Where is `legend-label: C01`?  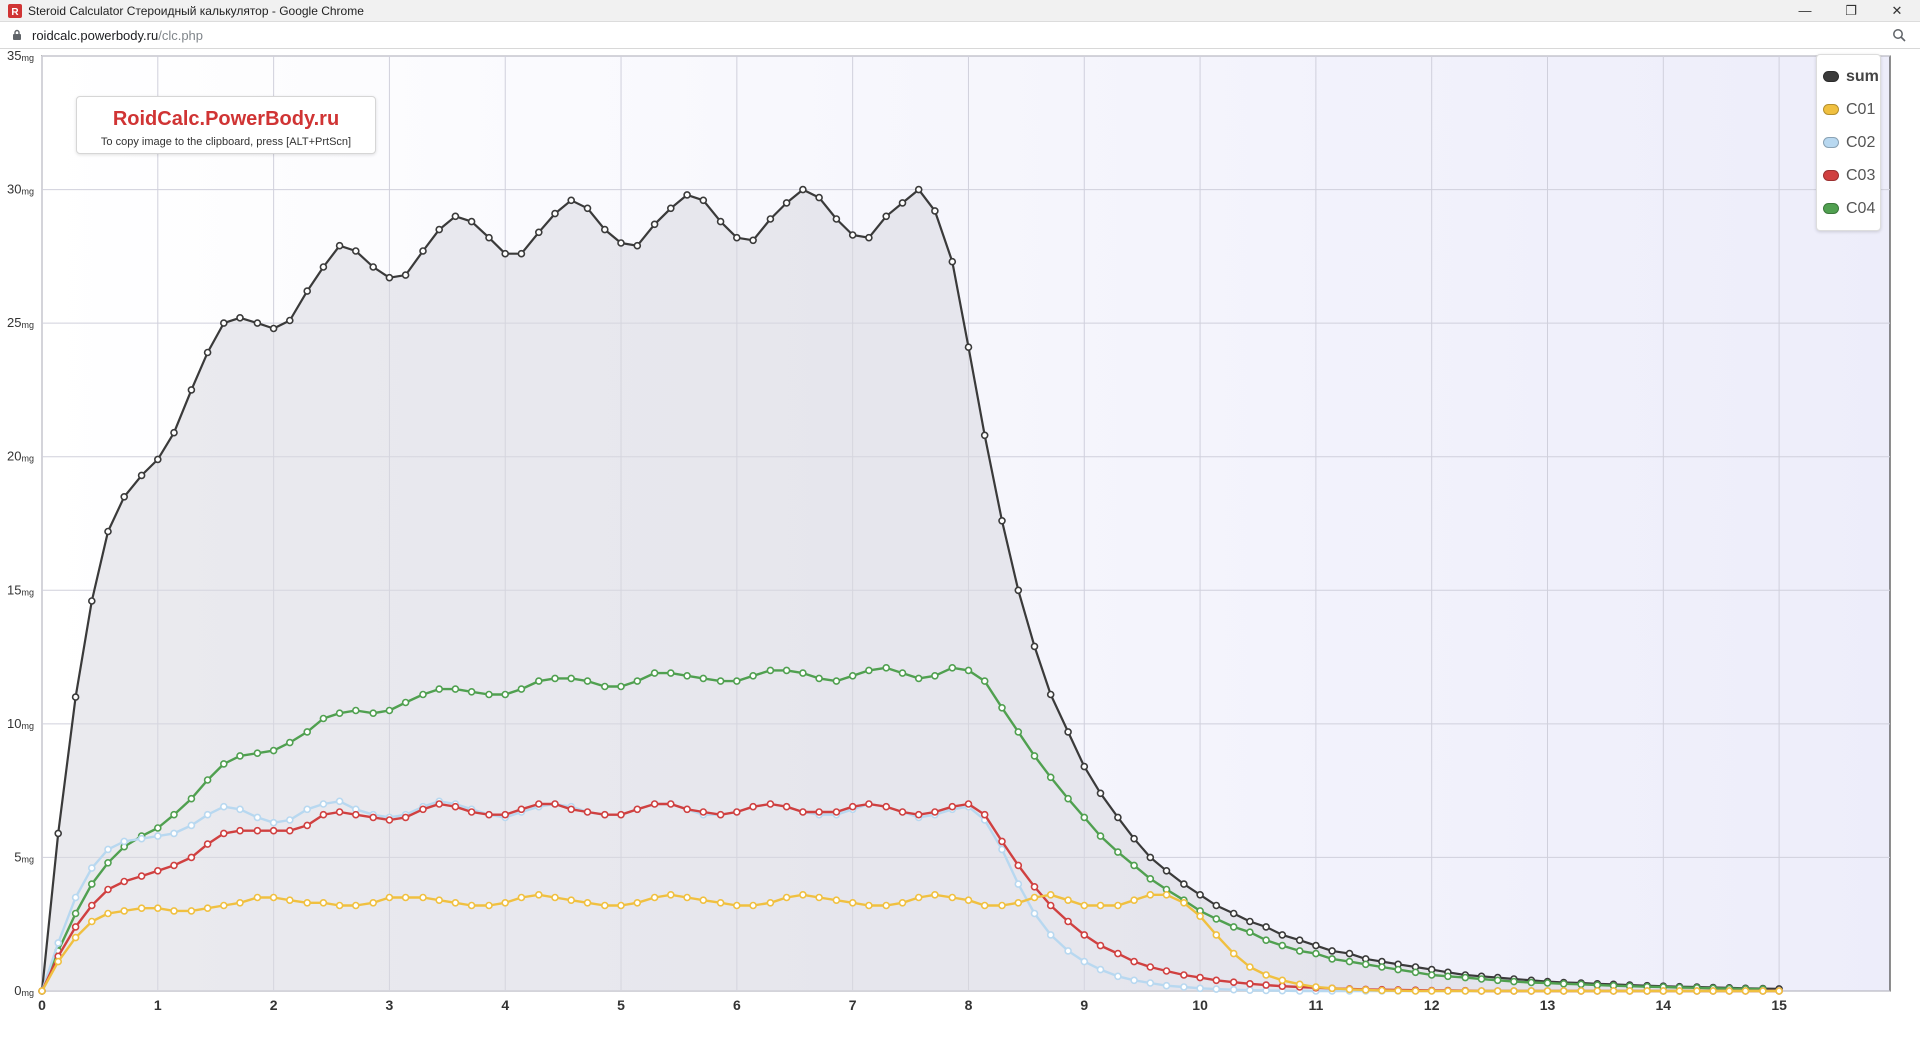
legend-label: C01 is located at coordinates (1861, 109).